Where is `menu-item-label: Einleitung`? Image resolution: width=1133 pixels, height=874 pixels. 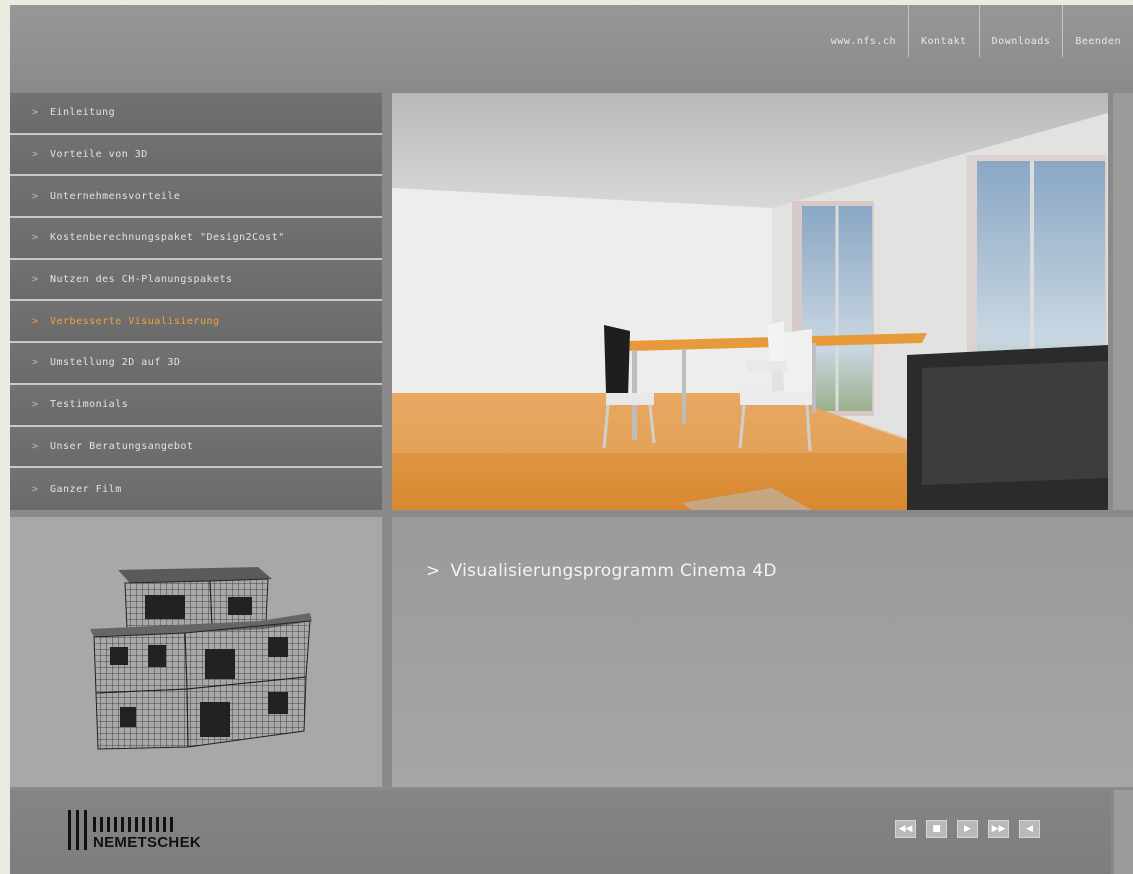
menu-item-label: Einleitung is located at coordinates (83, 113).